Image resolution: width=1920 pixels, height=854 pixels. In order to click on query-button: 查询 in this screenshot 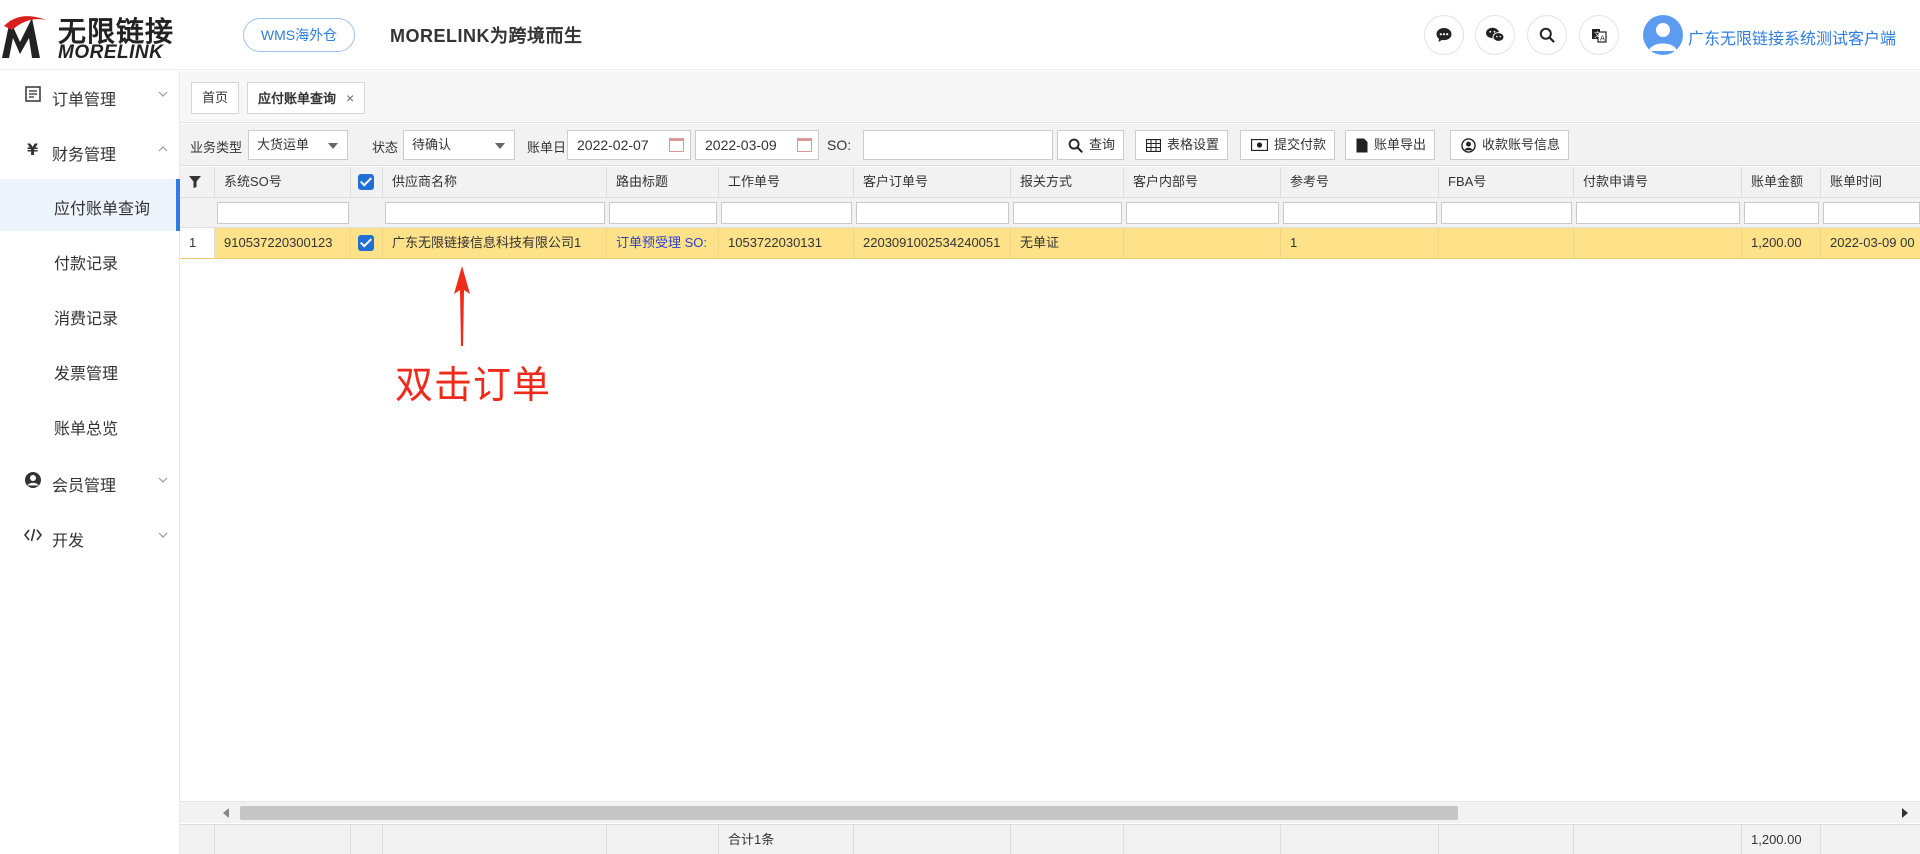, I will do `click(1091, 145)`.